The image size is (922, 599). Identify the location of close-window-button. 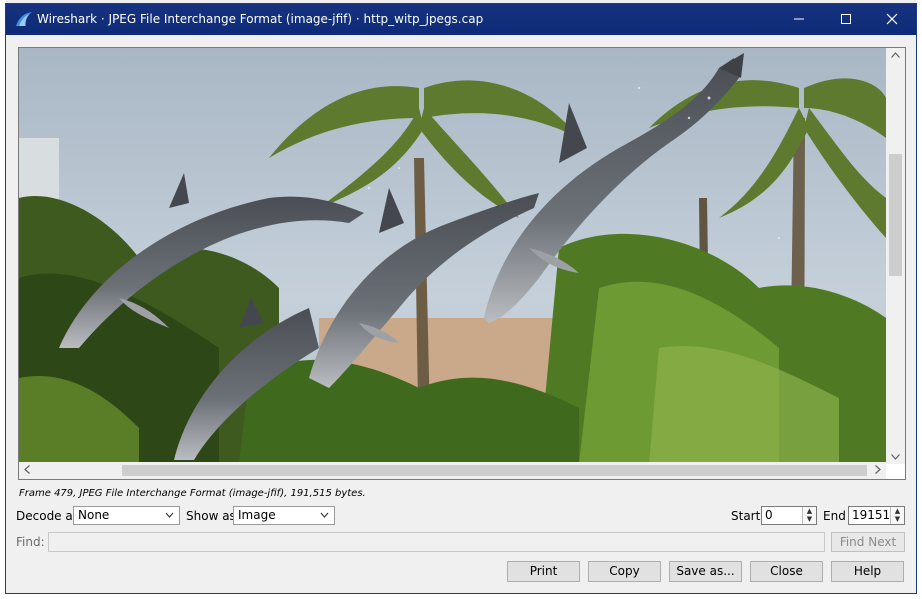
(892, 19).